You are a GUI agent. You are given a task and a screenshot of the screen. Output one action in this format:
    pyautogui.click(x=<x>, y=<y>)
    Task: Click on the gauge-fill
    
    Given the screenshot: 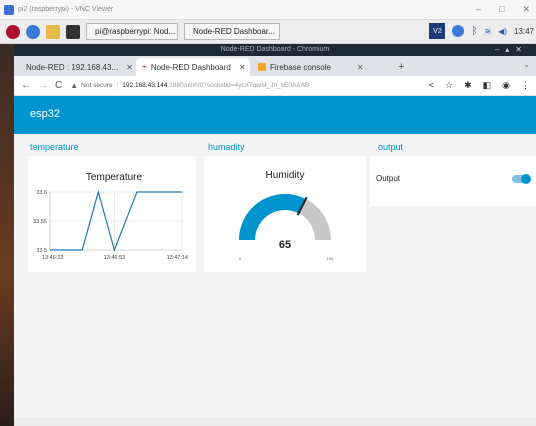 What is the action you would take?
    pyautogui.click(x=272, y=217)
    